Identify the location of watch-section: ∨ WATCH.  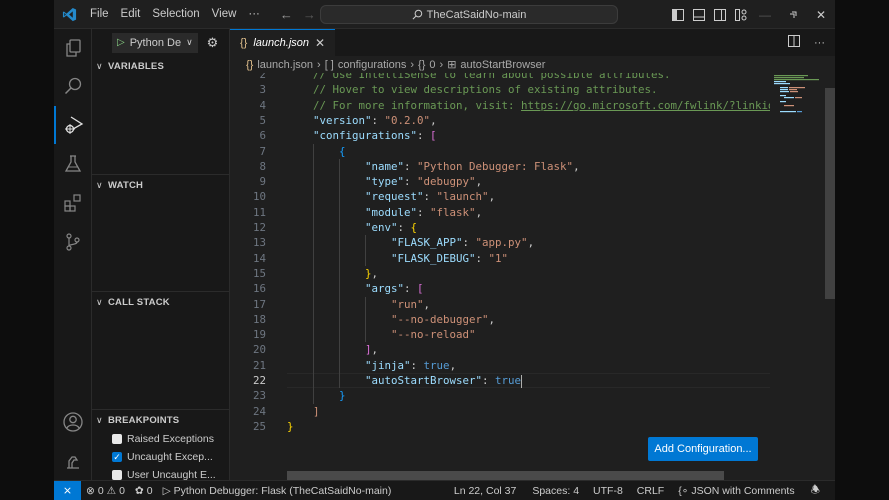
(161, 184).